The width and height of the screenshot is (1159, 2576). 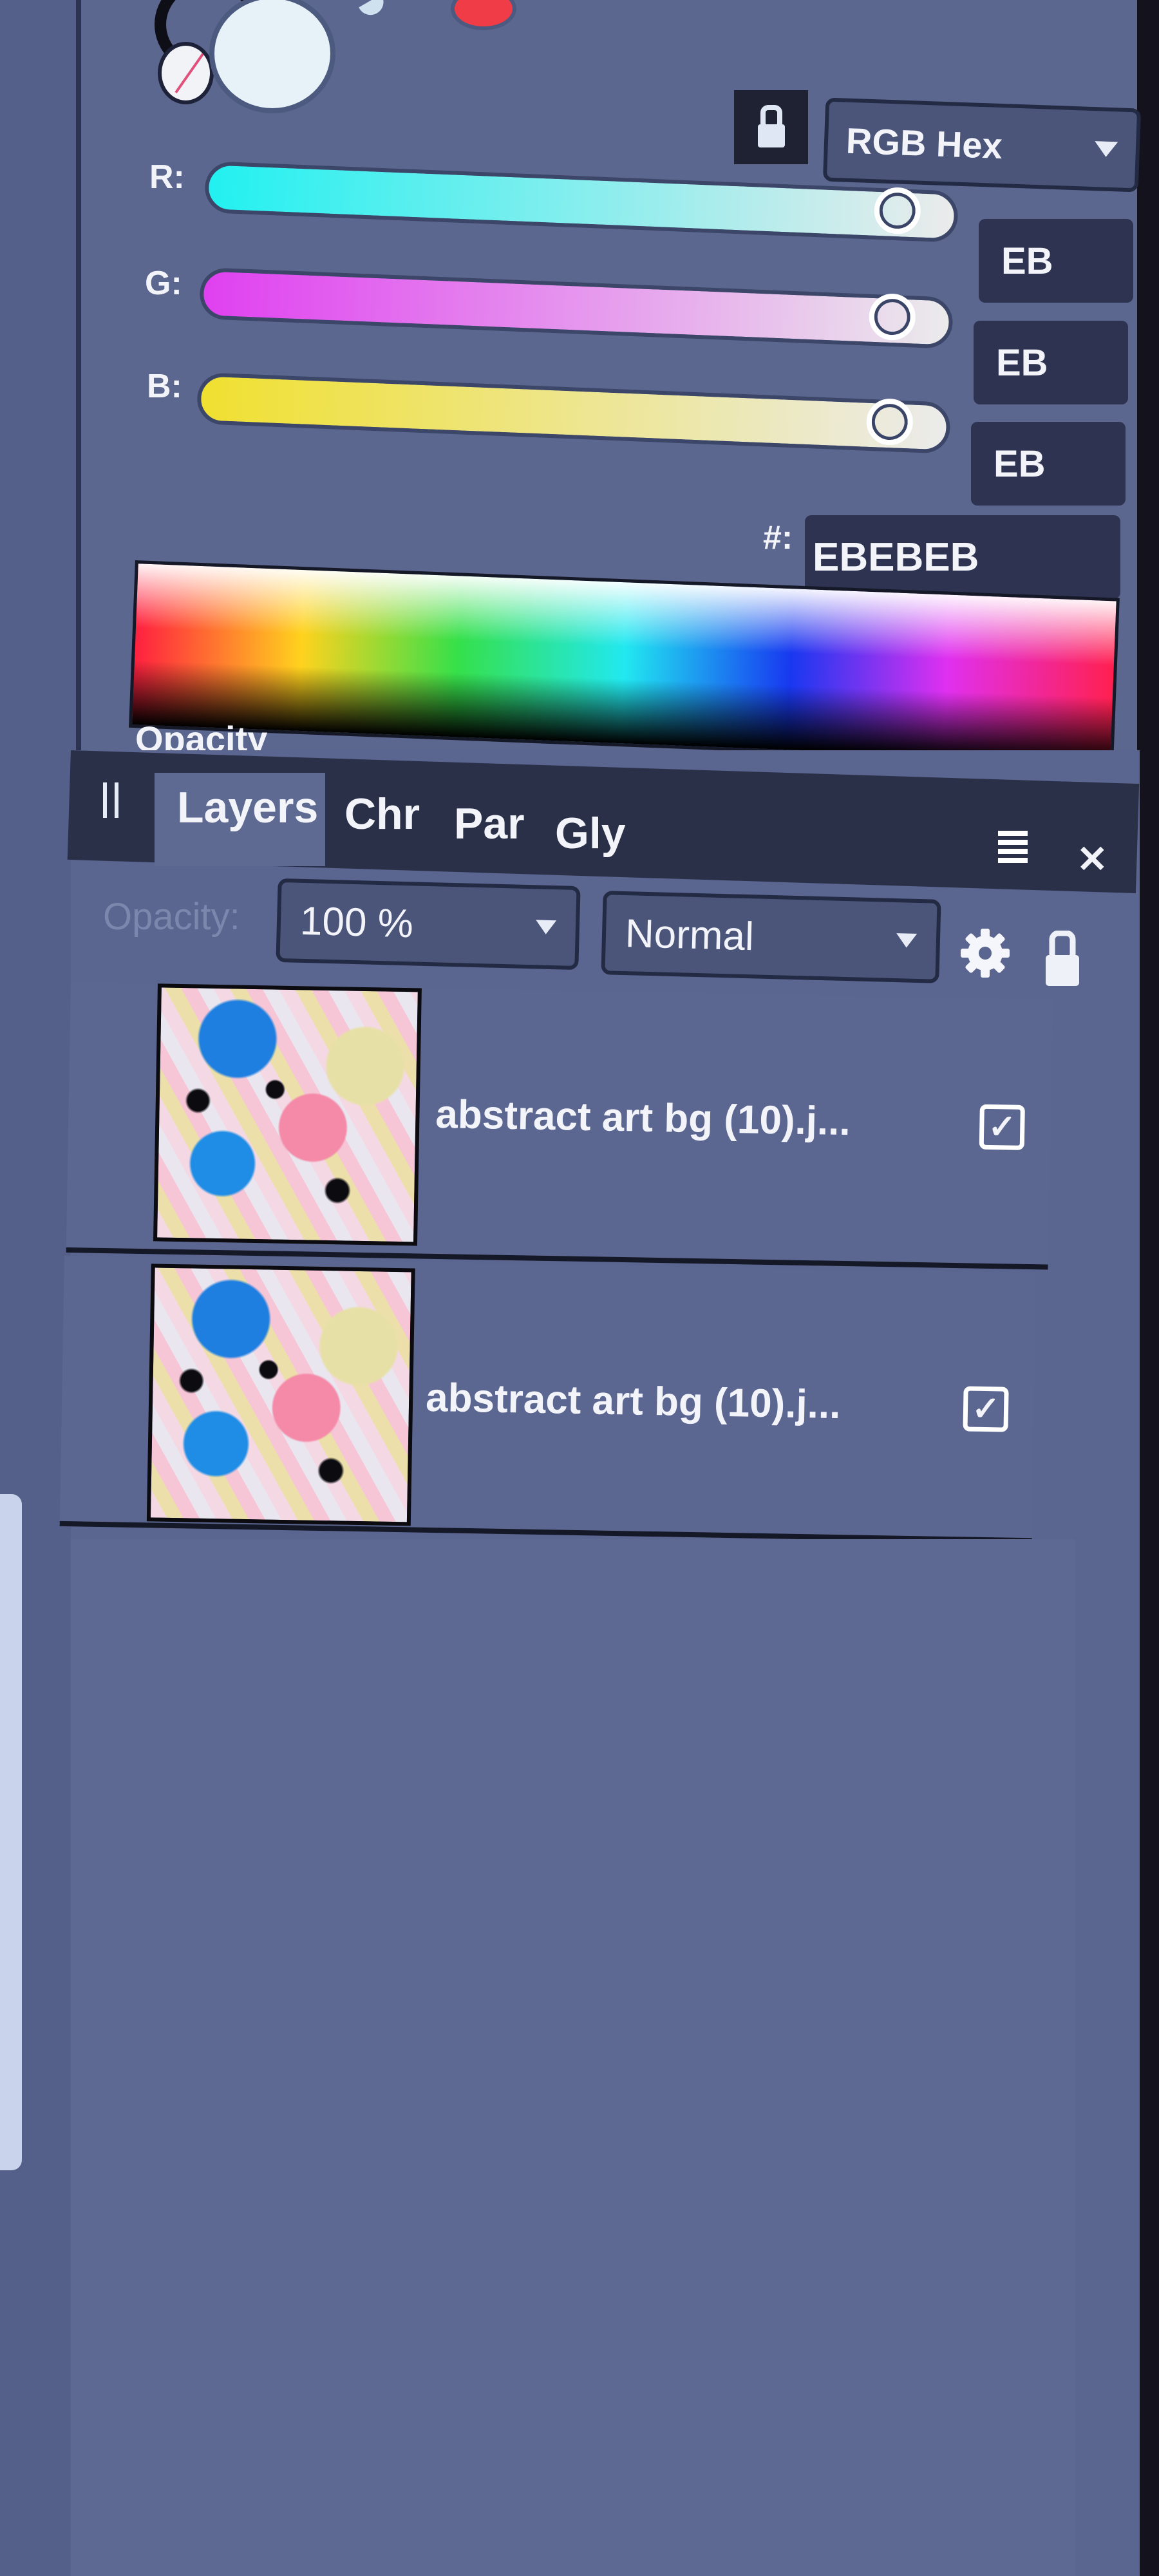 What do you see at coordinates (778, 538) in the screenshot?
I see `hex-label: #:` at bounding box center [778, 538].